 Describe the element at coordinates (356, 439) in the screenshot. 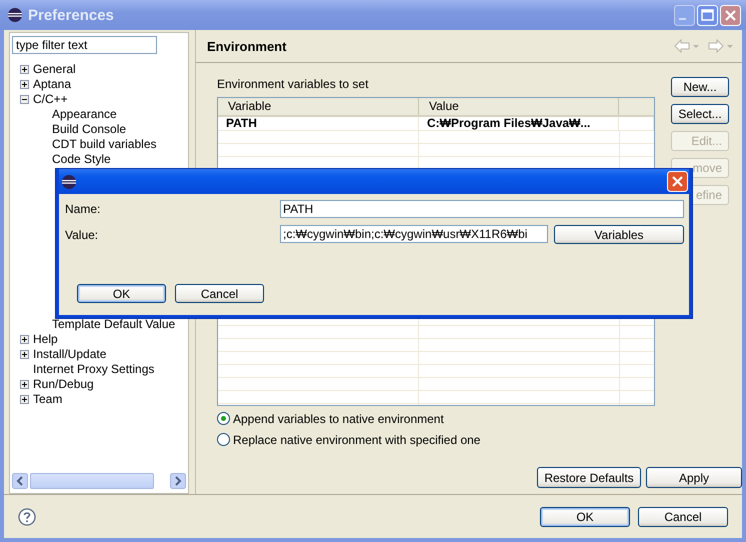

I see `radio-label: Replace native environment with specified one` at that location.